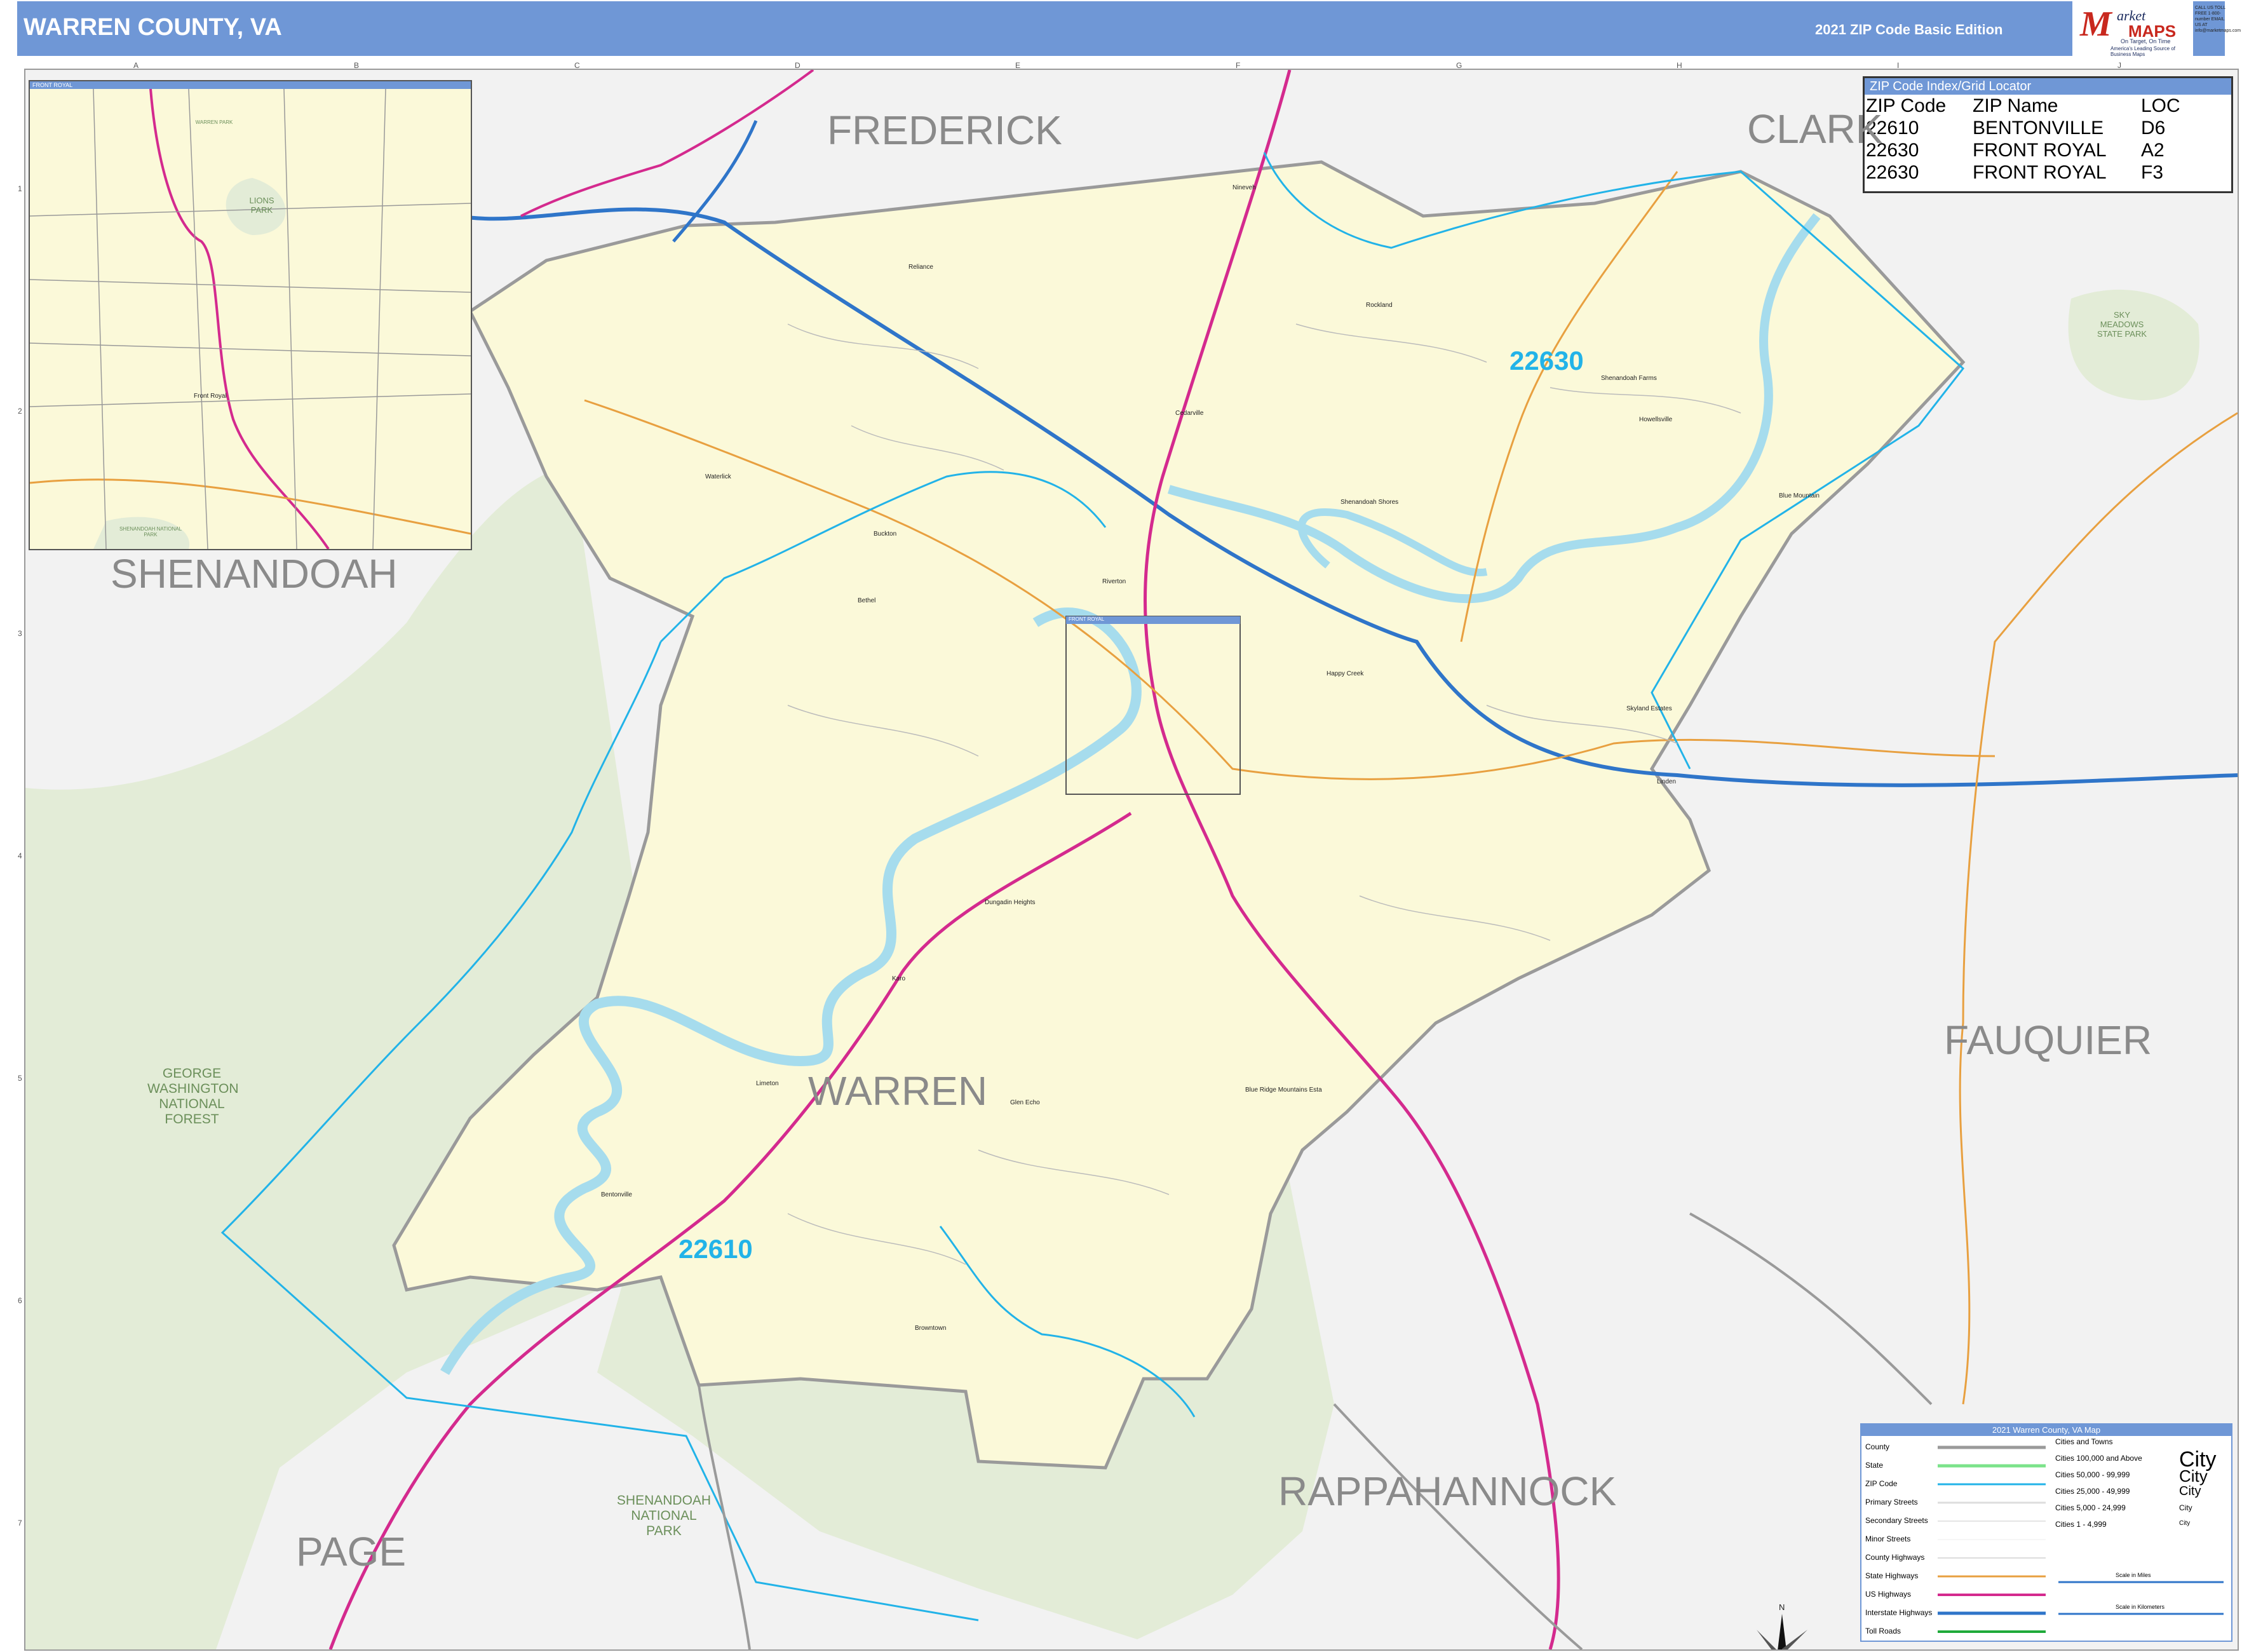  I want to click on zip-index-header-row: ZIP Code ZIP Name LOC, so click(2048, 106).